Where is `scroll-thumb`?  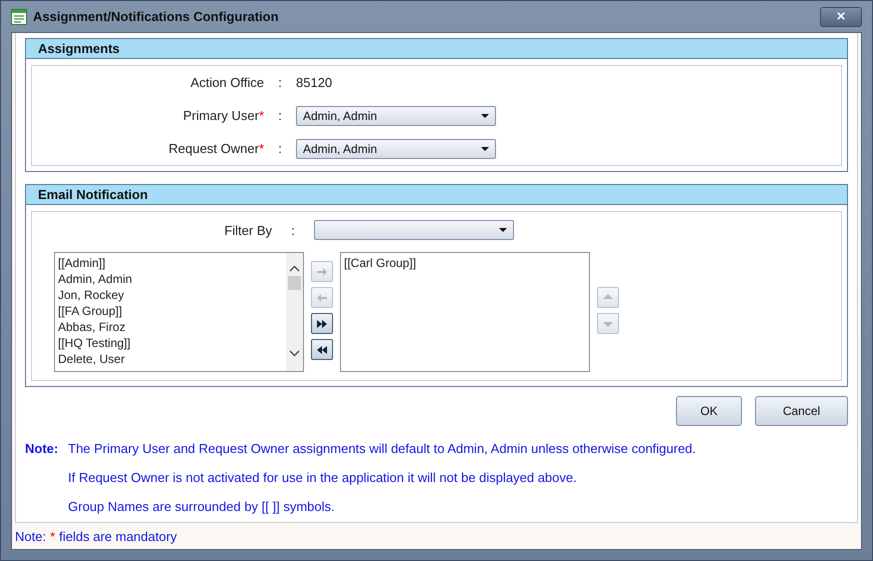 scroll-thumb is located at coordinates (294, 283).